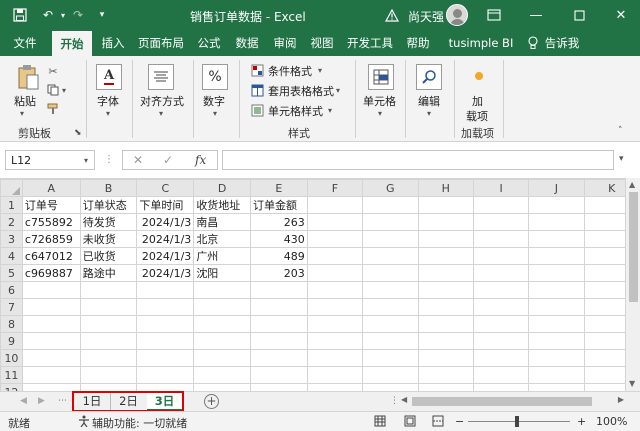 The width and height of the screenshot is (640, 431). Describe the element at coordinates (620, 131) in the screenshot. I see `collapse-ribbon-icon: ˄` at that location.